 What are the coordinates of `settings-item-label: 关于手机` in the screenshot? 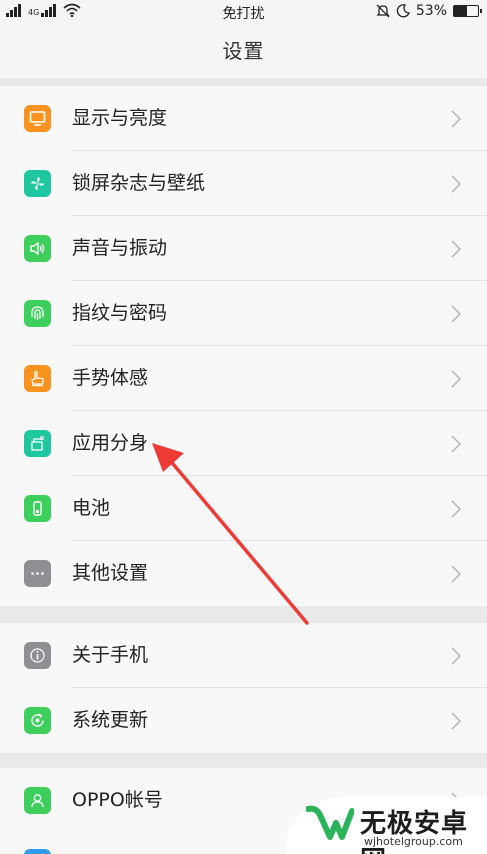 It's located at (110, 655).